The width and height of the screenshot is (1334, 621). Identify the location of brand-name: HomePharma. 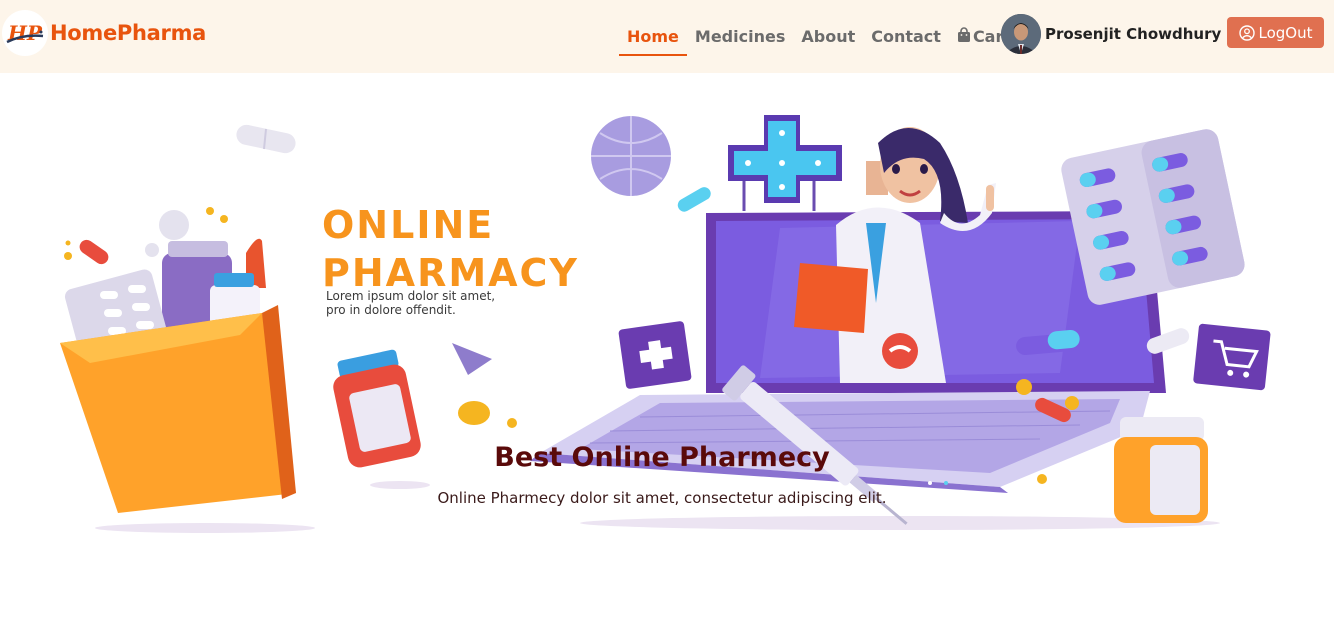
(128, 33).